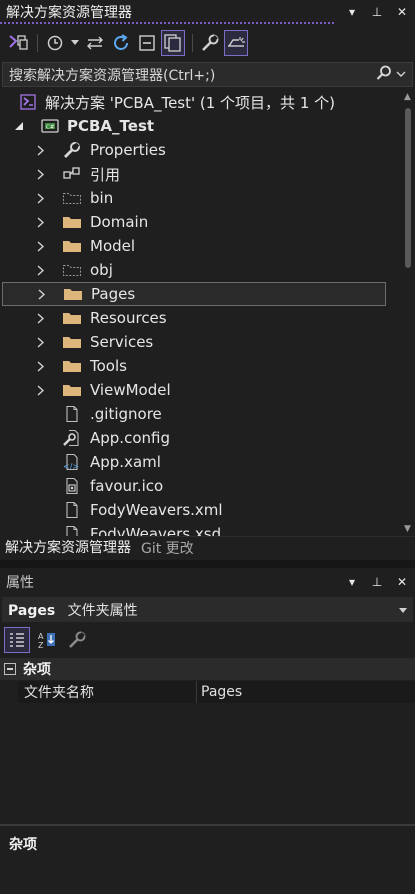 This screenshot has width=415, height=894. I want to click on panel-splitter, so click(207, 564).